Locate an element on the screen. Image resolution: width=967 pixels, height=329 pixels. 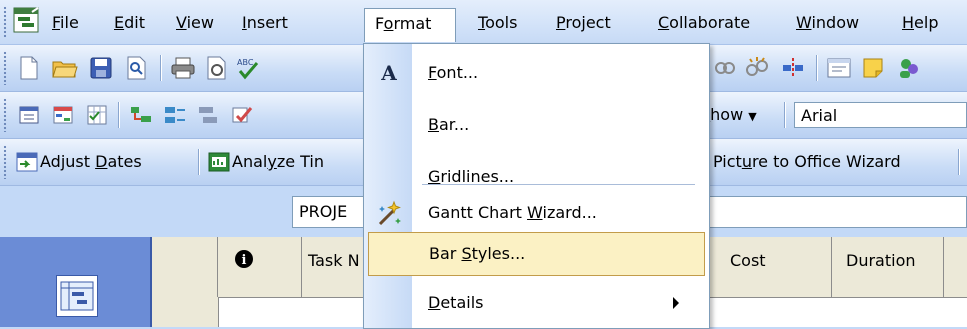
select-all-cell is located at coordinates (185, 267).